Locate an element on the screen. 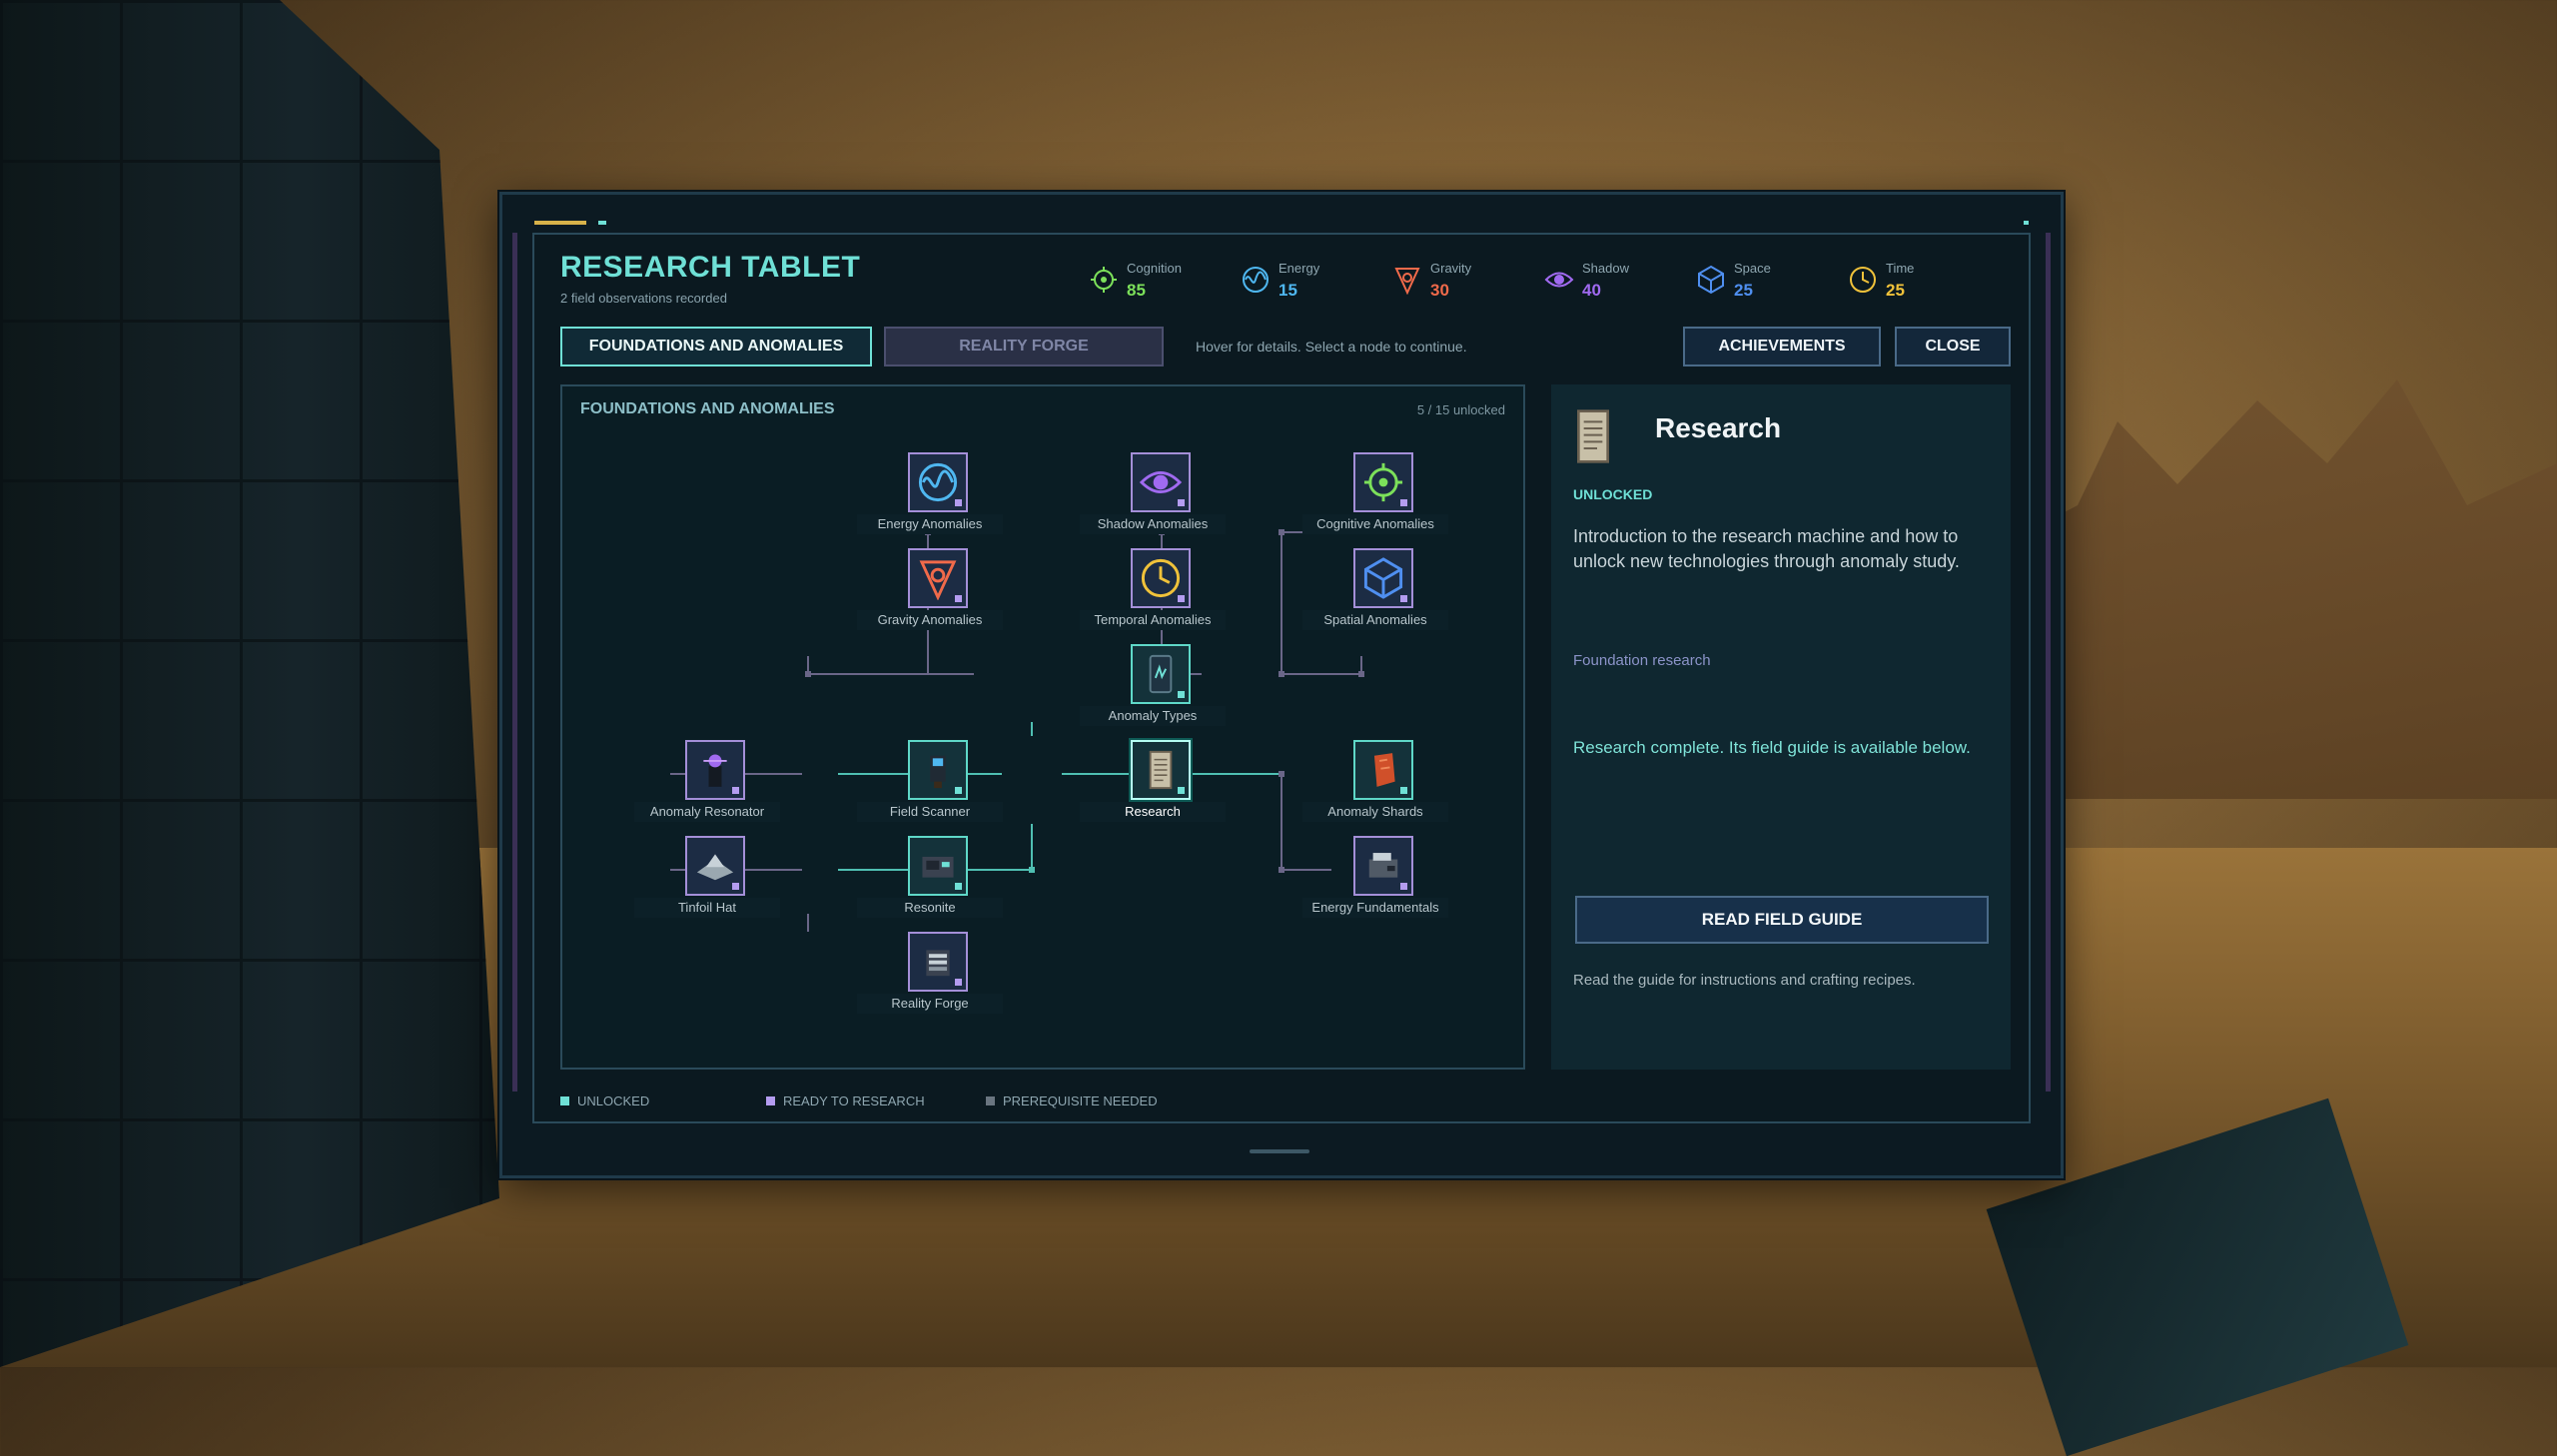 This screenshot has width=2557, height=1456. anomaly-shards-icon is located at coordinates (1384, 770).